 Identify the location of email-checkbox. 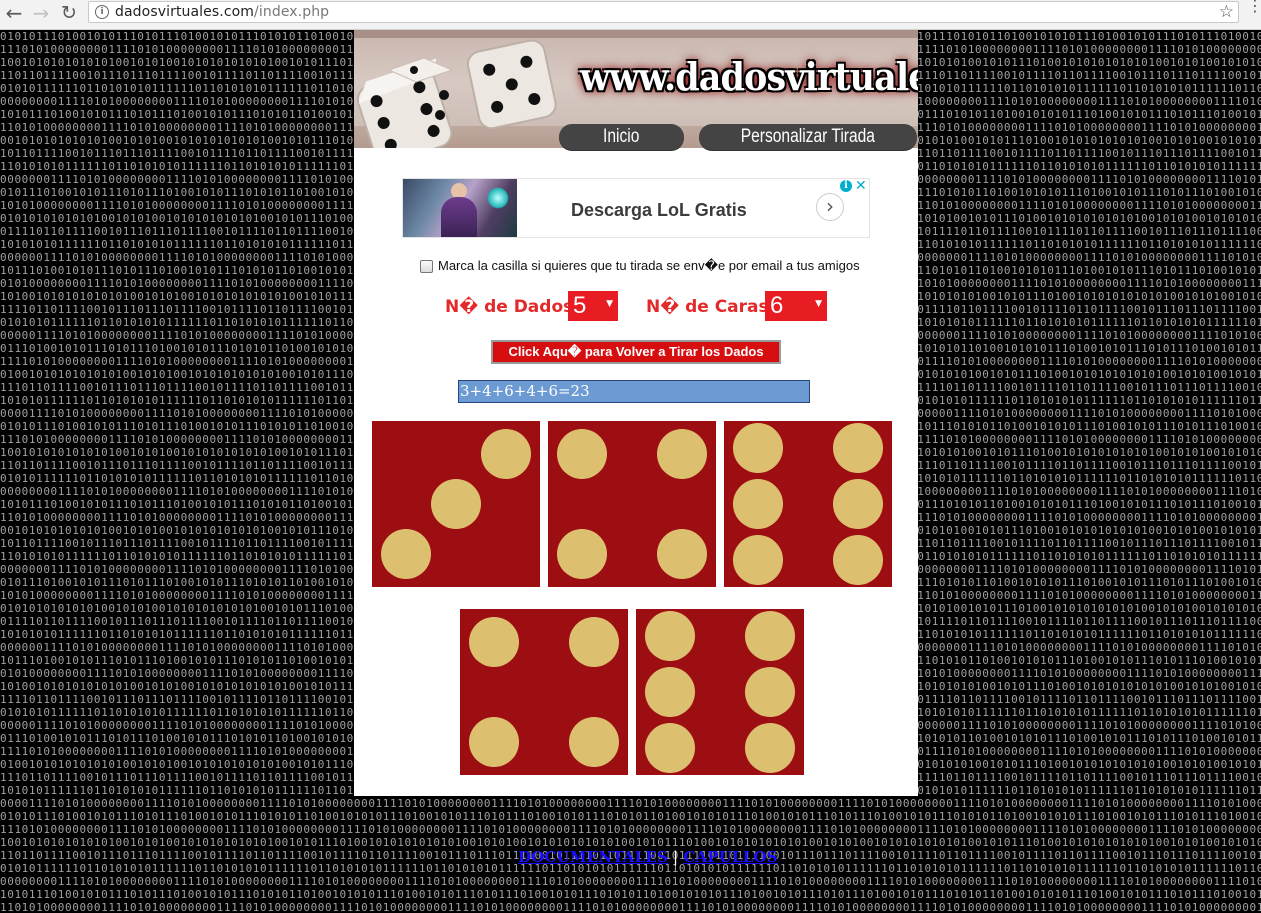
(426, 266).